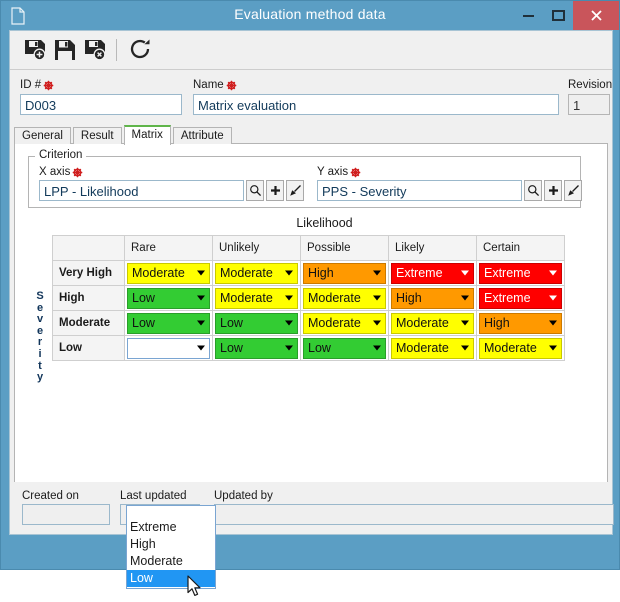  I want to click on name-label: Name, so click(208, 85).